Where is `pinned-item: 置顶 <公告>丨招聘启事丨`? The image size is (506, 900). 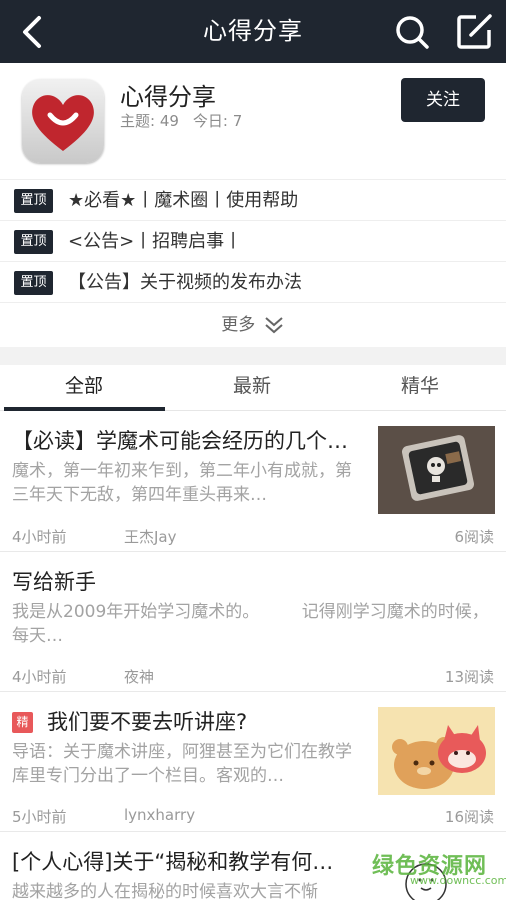 pinned-item: 置顶 <公告>丨招聘启事丨 is located at coordinates (253, 241).